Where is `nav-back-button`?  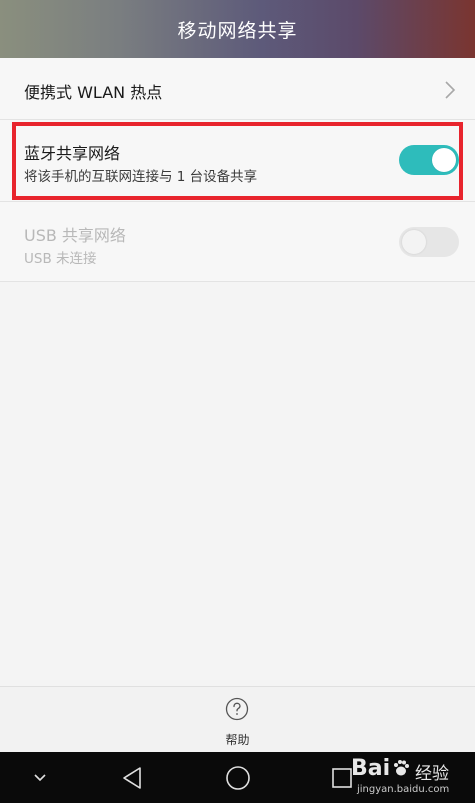 nav-back-button is located at coordinates (132, 777).